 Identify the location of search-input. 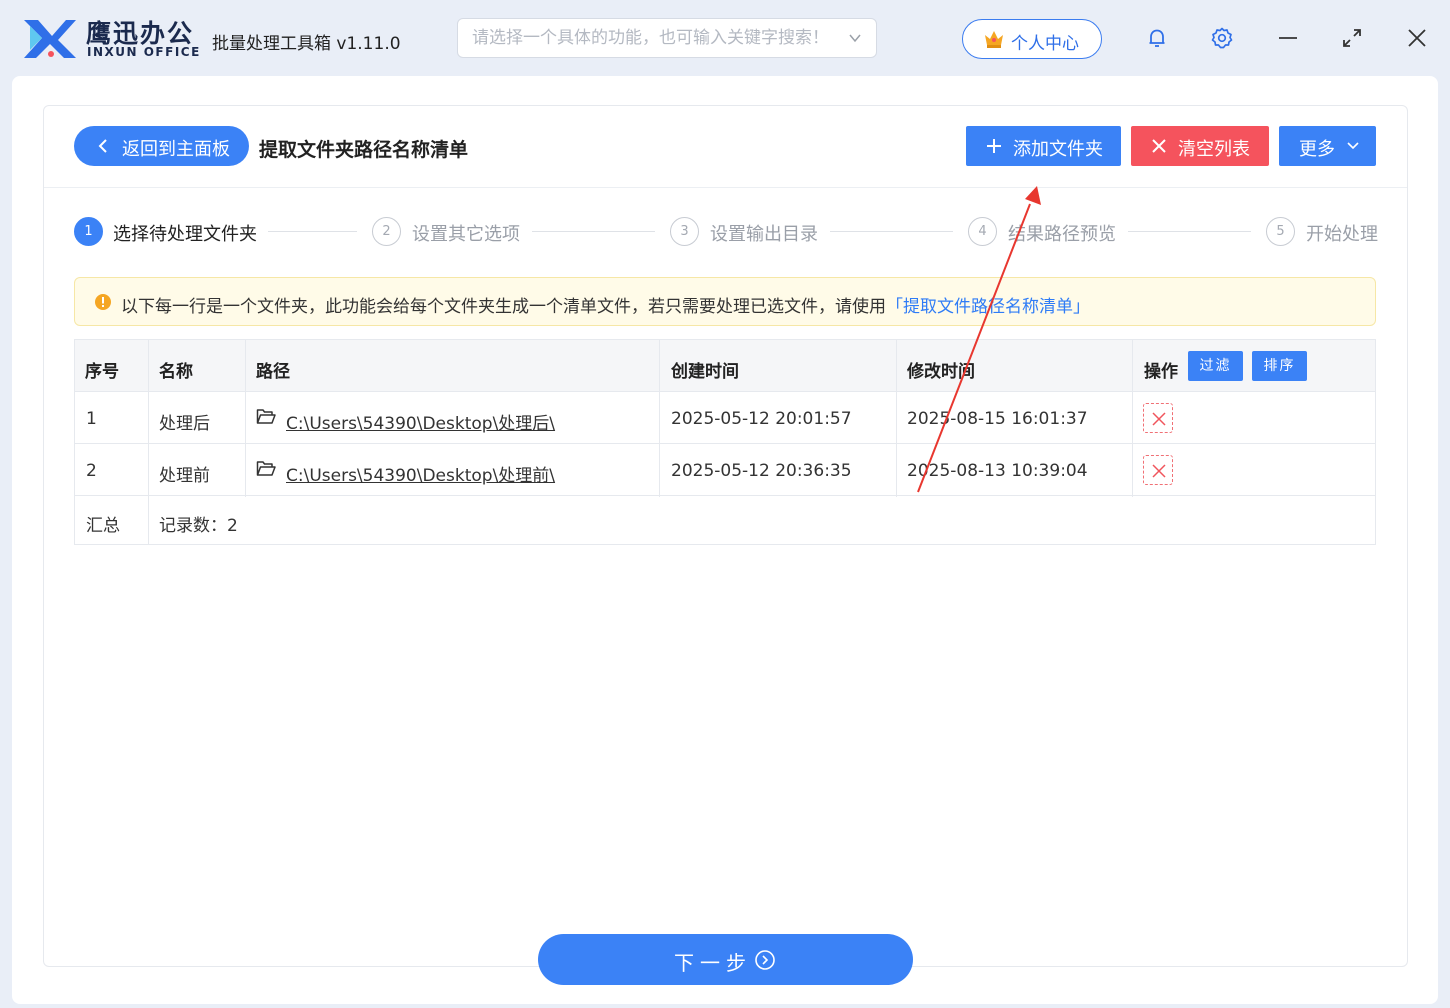
(657, 38).